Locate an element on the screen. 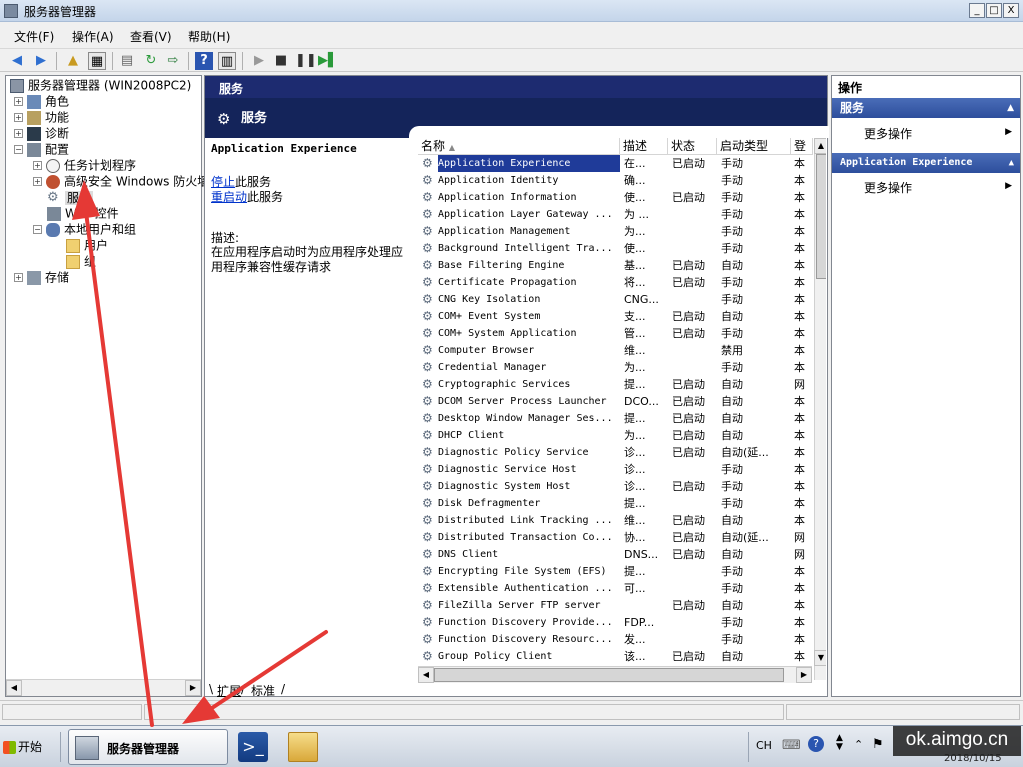 The image size is (1023, 767). pause-service-icon: ❚❚ is located at coordinates (306, 61).